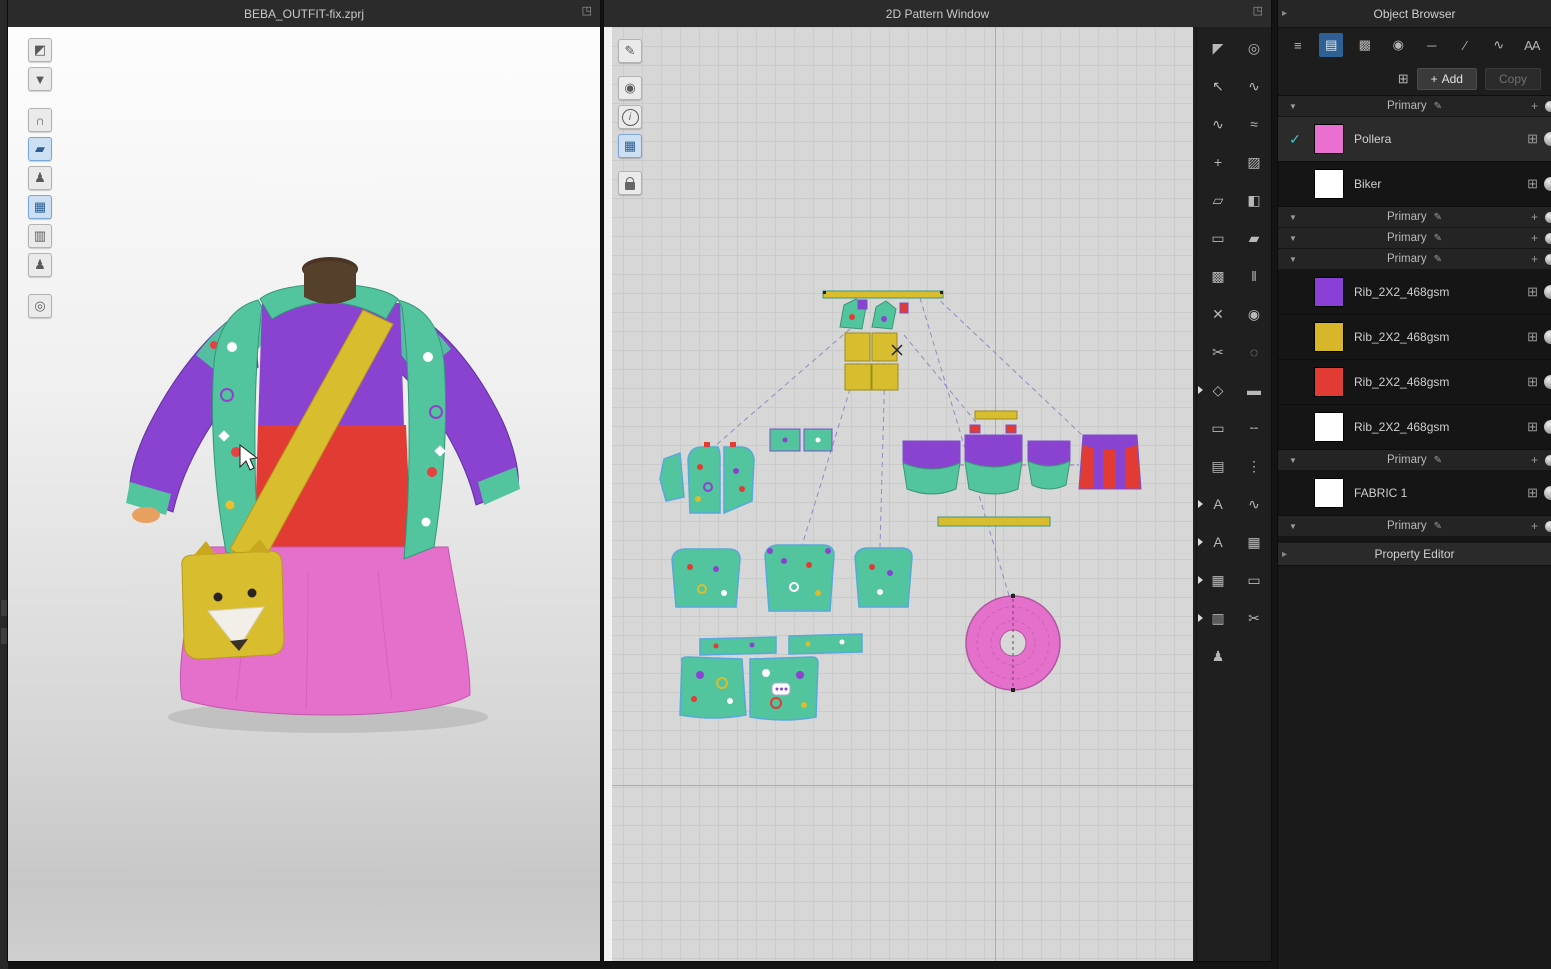  Describe the element at coordinates (1214, 542) in the screenshot. I see `font-button: A` at that location.